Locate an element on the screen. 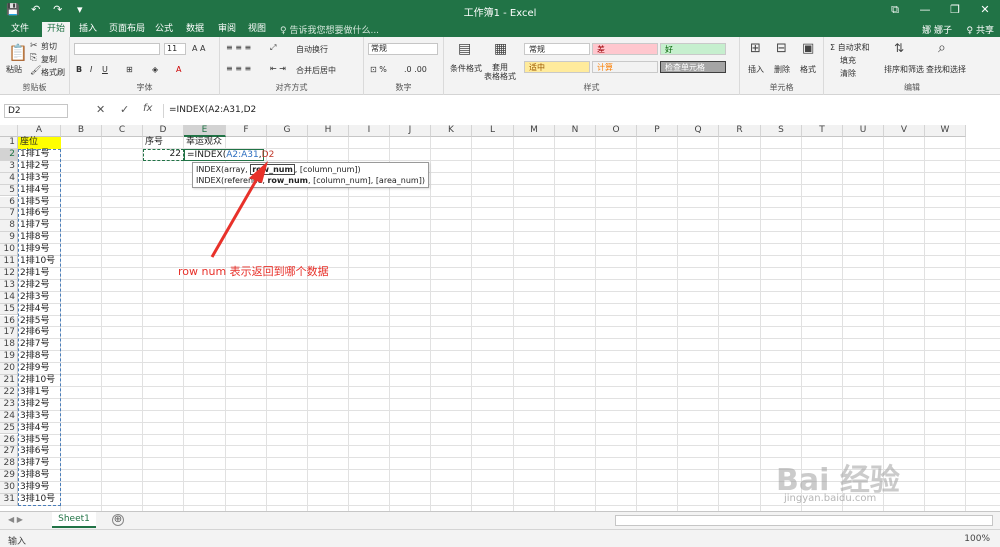  cell-e1: 幸运观众 is located at coordinates (205, 143).